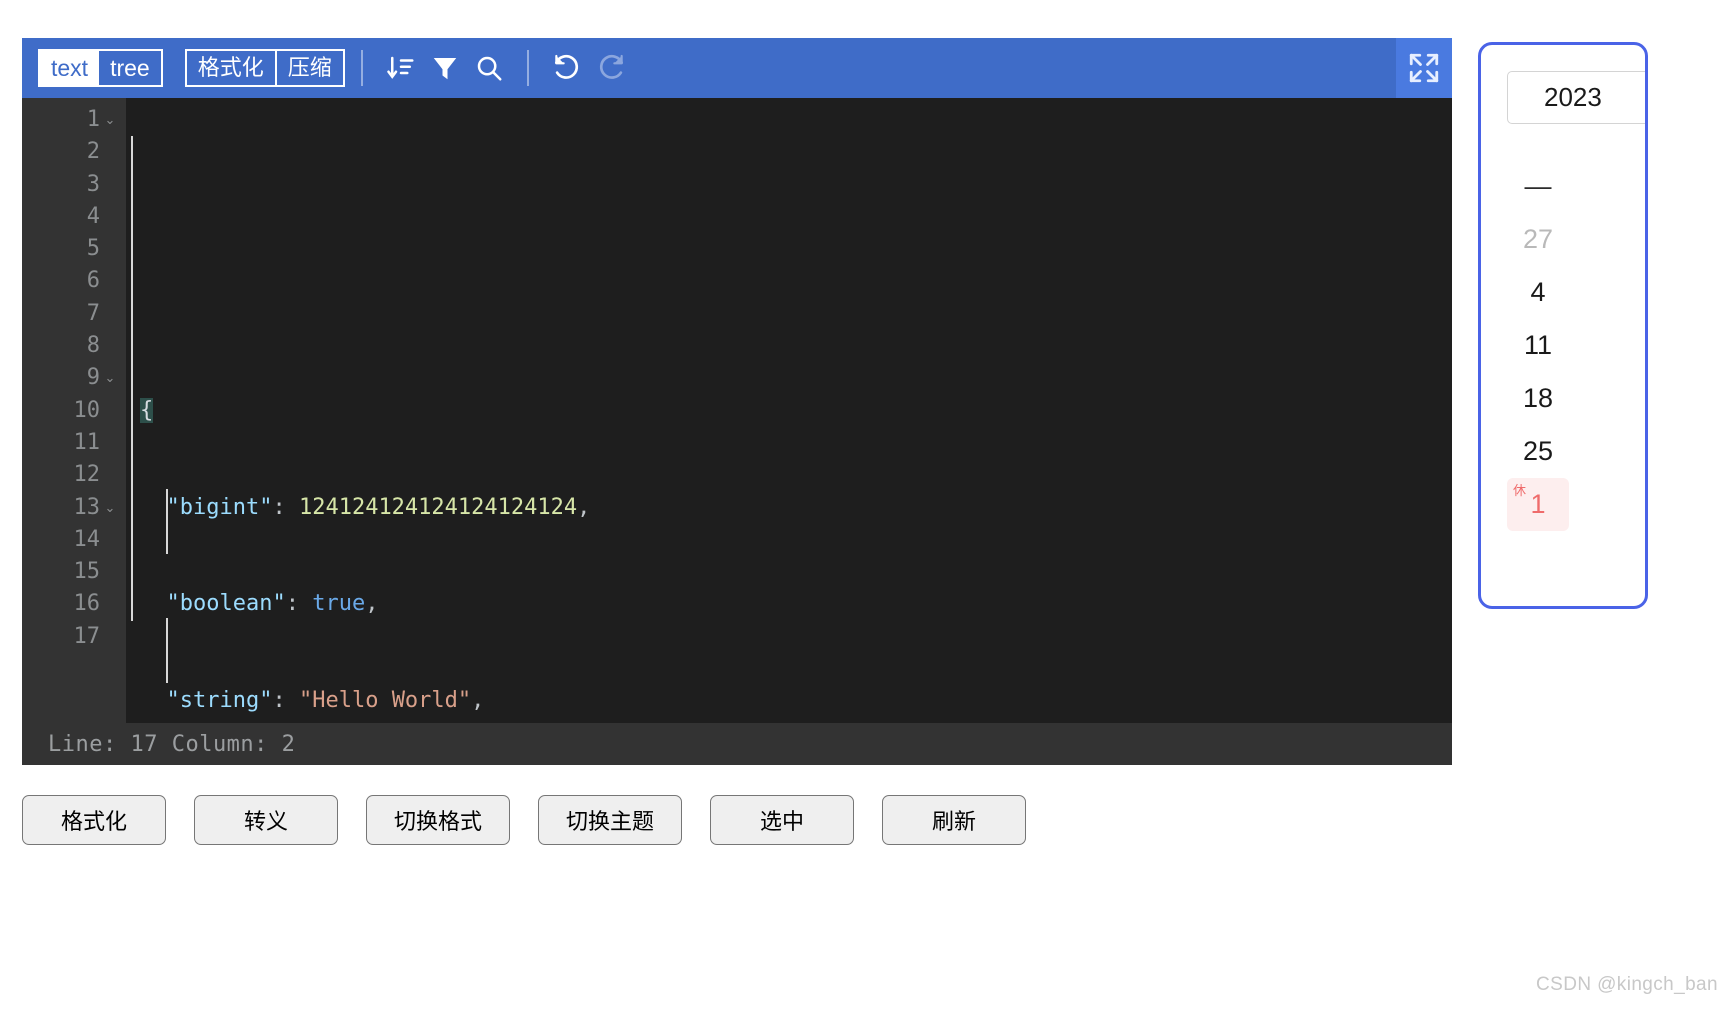  What do you see at coordinates (1538, 292) in the screenshot?
I see `date-cell-4: 4` at bounding box center [1538, 292].